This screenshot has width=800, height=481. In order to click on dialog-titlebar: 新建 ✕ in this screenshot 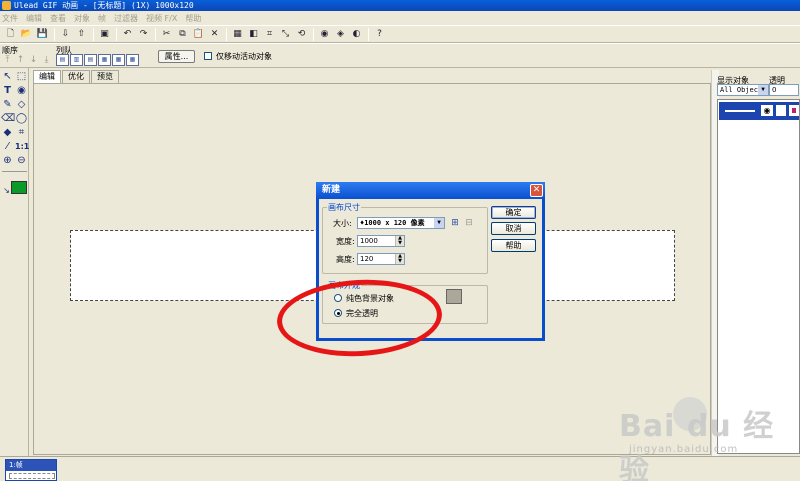, I will do `click(430, 190)`.